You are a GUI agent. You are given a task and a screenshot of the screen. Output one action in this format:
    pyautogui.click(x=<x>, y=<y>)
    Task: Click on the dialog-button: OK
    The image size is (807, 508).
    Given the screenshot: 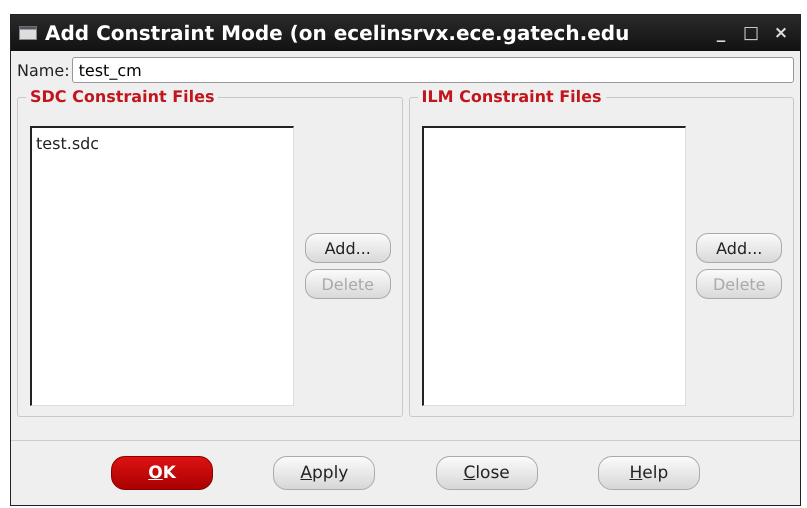 What is the action you would take?
    pyautogui.click(x=162, y=473)
    